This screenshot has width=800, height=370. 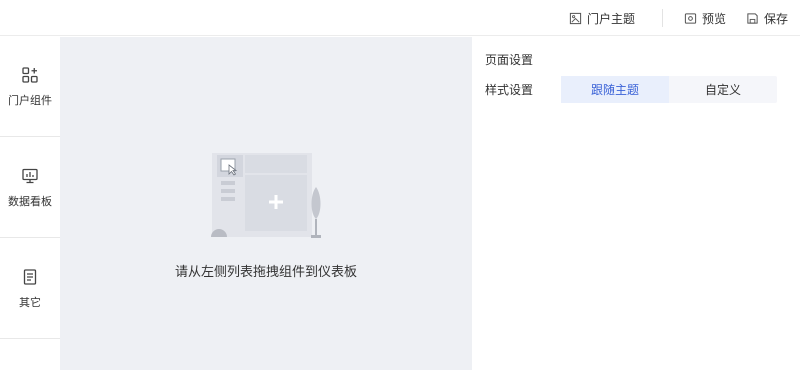 What do you see at coordinates (265, 272) in the screenshot?
I see `empty-state-message: 请从左侧列表拖拽组件到仪表板` at bounding box center [265, 272].